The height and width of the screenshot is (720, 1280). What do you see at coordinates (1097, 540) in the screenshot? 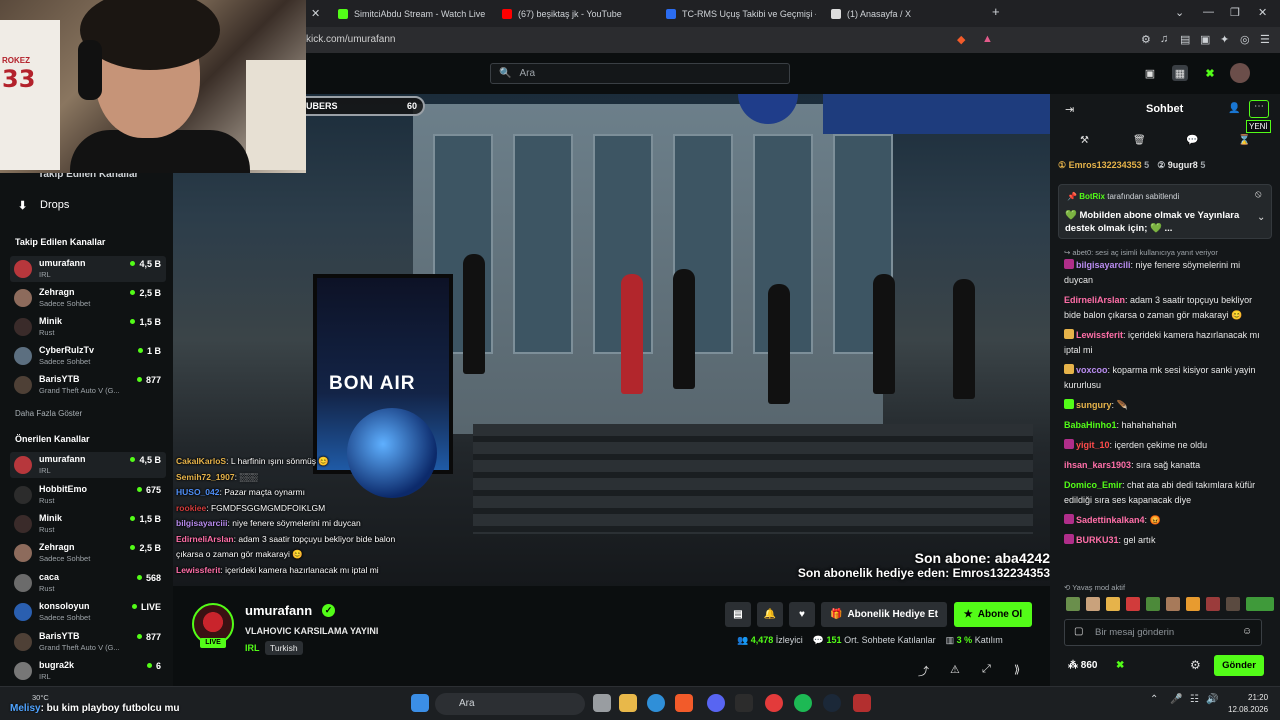
I see `chat-username: BURKU31` at bounding box center [1097, 540].